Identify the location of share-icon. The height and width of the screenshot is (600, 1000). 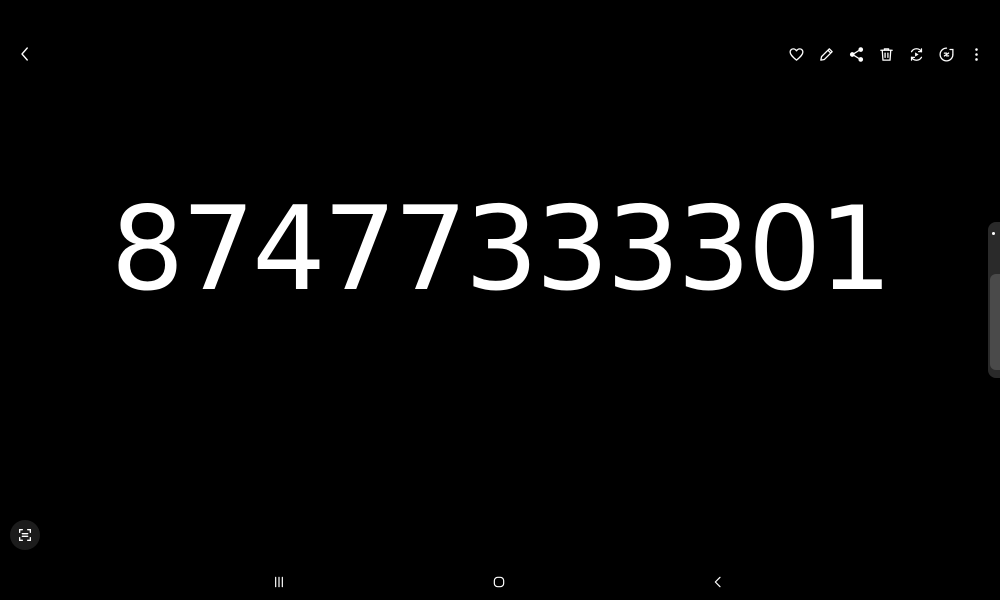
(856, 54).